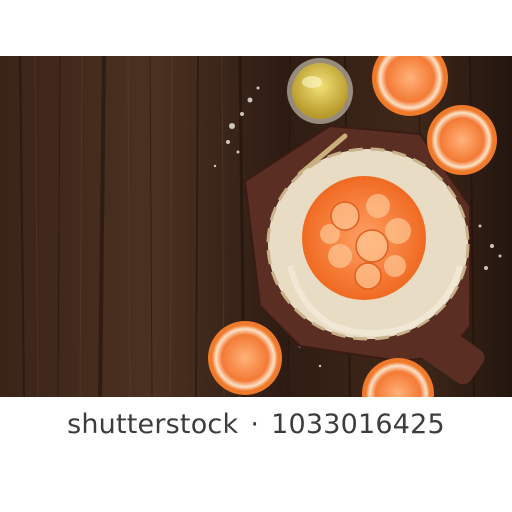 The image size is (512, 512). Describe the element at coordinates (256, 28) in the screenshot. I see `top-margin` at that location.